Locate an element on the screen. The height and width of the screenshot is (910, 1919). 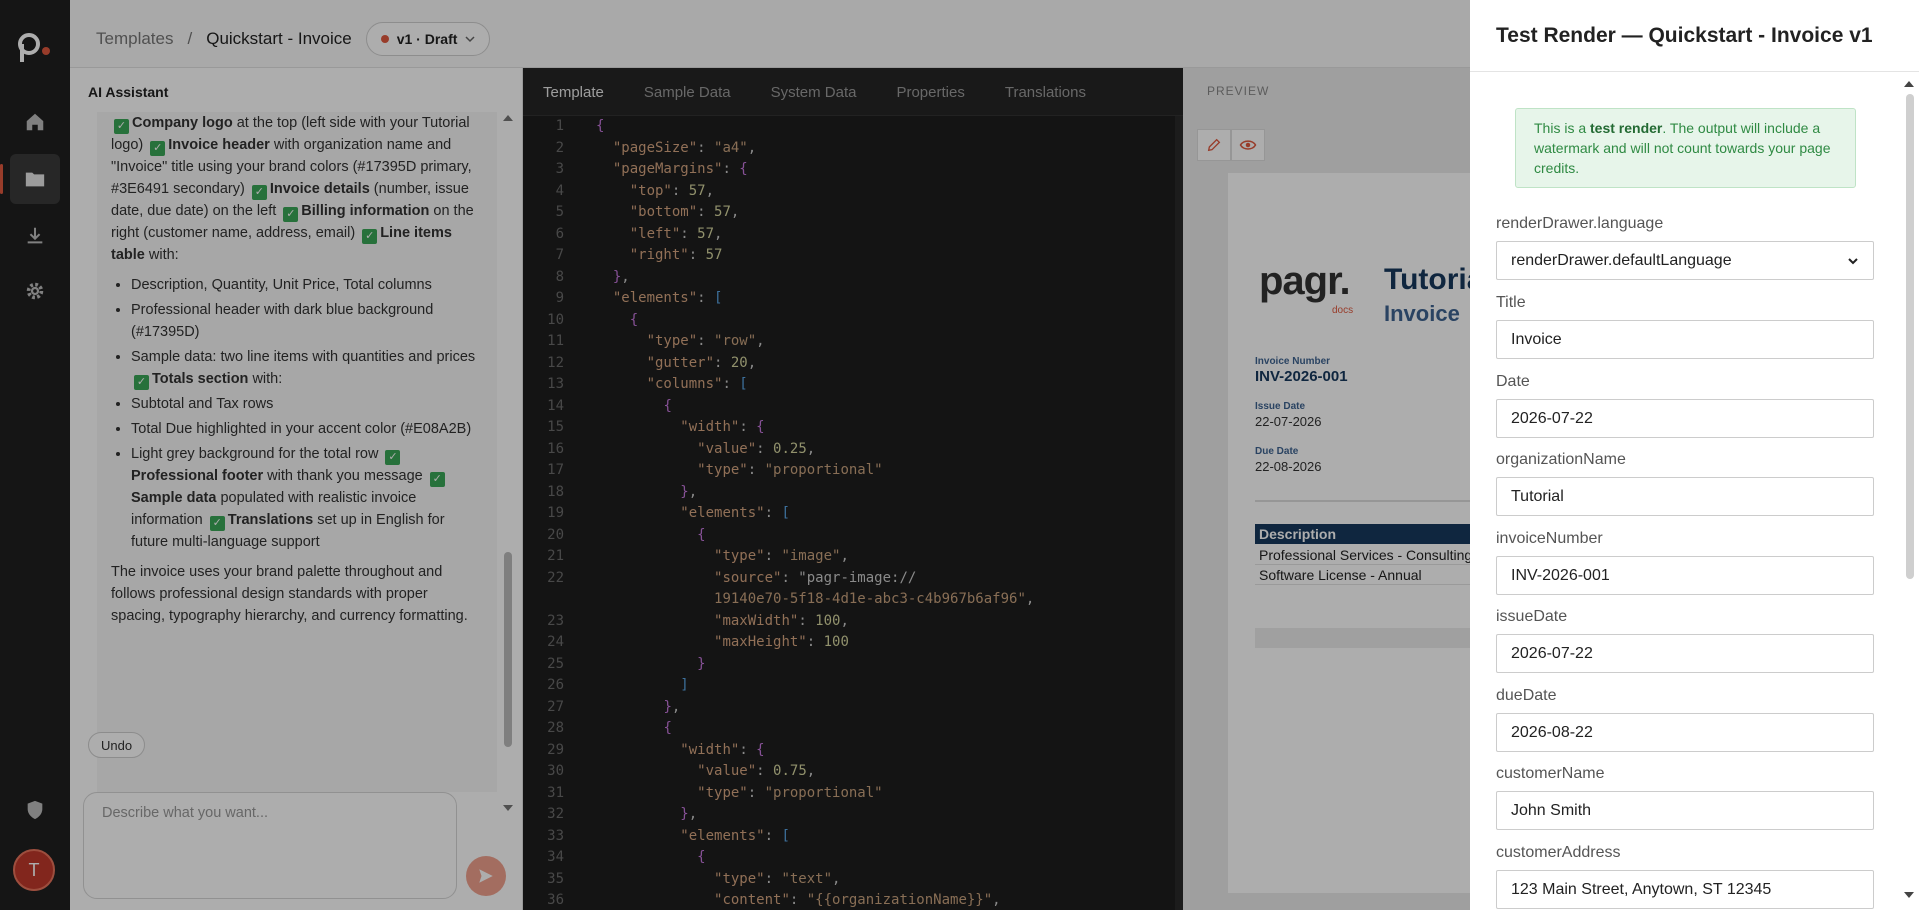
invoice-number-input: INV-2026-001 is located at coordinates (1685, 575).